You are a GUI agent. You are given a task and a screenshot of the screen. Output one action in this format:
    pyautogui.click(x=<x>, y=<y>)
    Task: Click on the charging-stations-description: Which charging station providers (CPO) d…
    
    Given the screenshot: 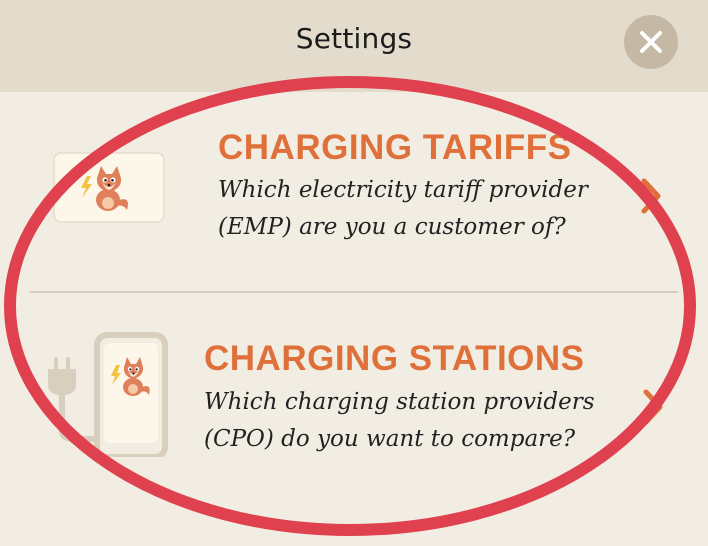 What is the action you would take?
    pyautogui.click(x=399, y=421)
    